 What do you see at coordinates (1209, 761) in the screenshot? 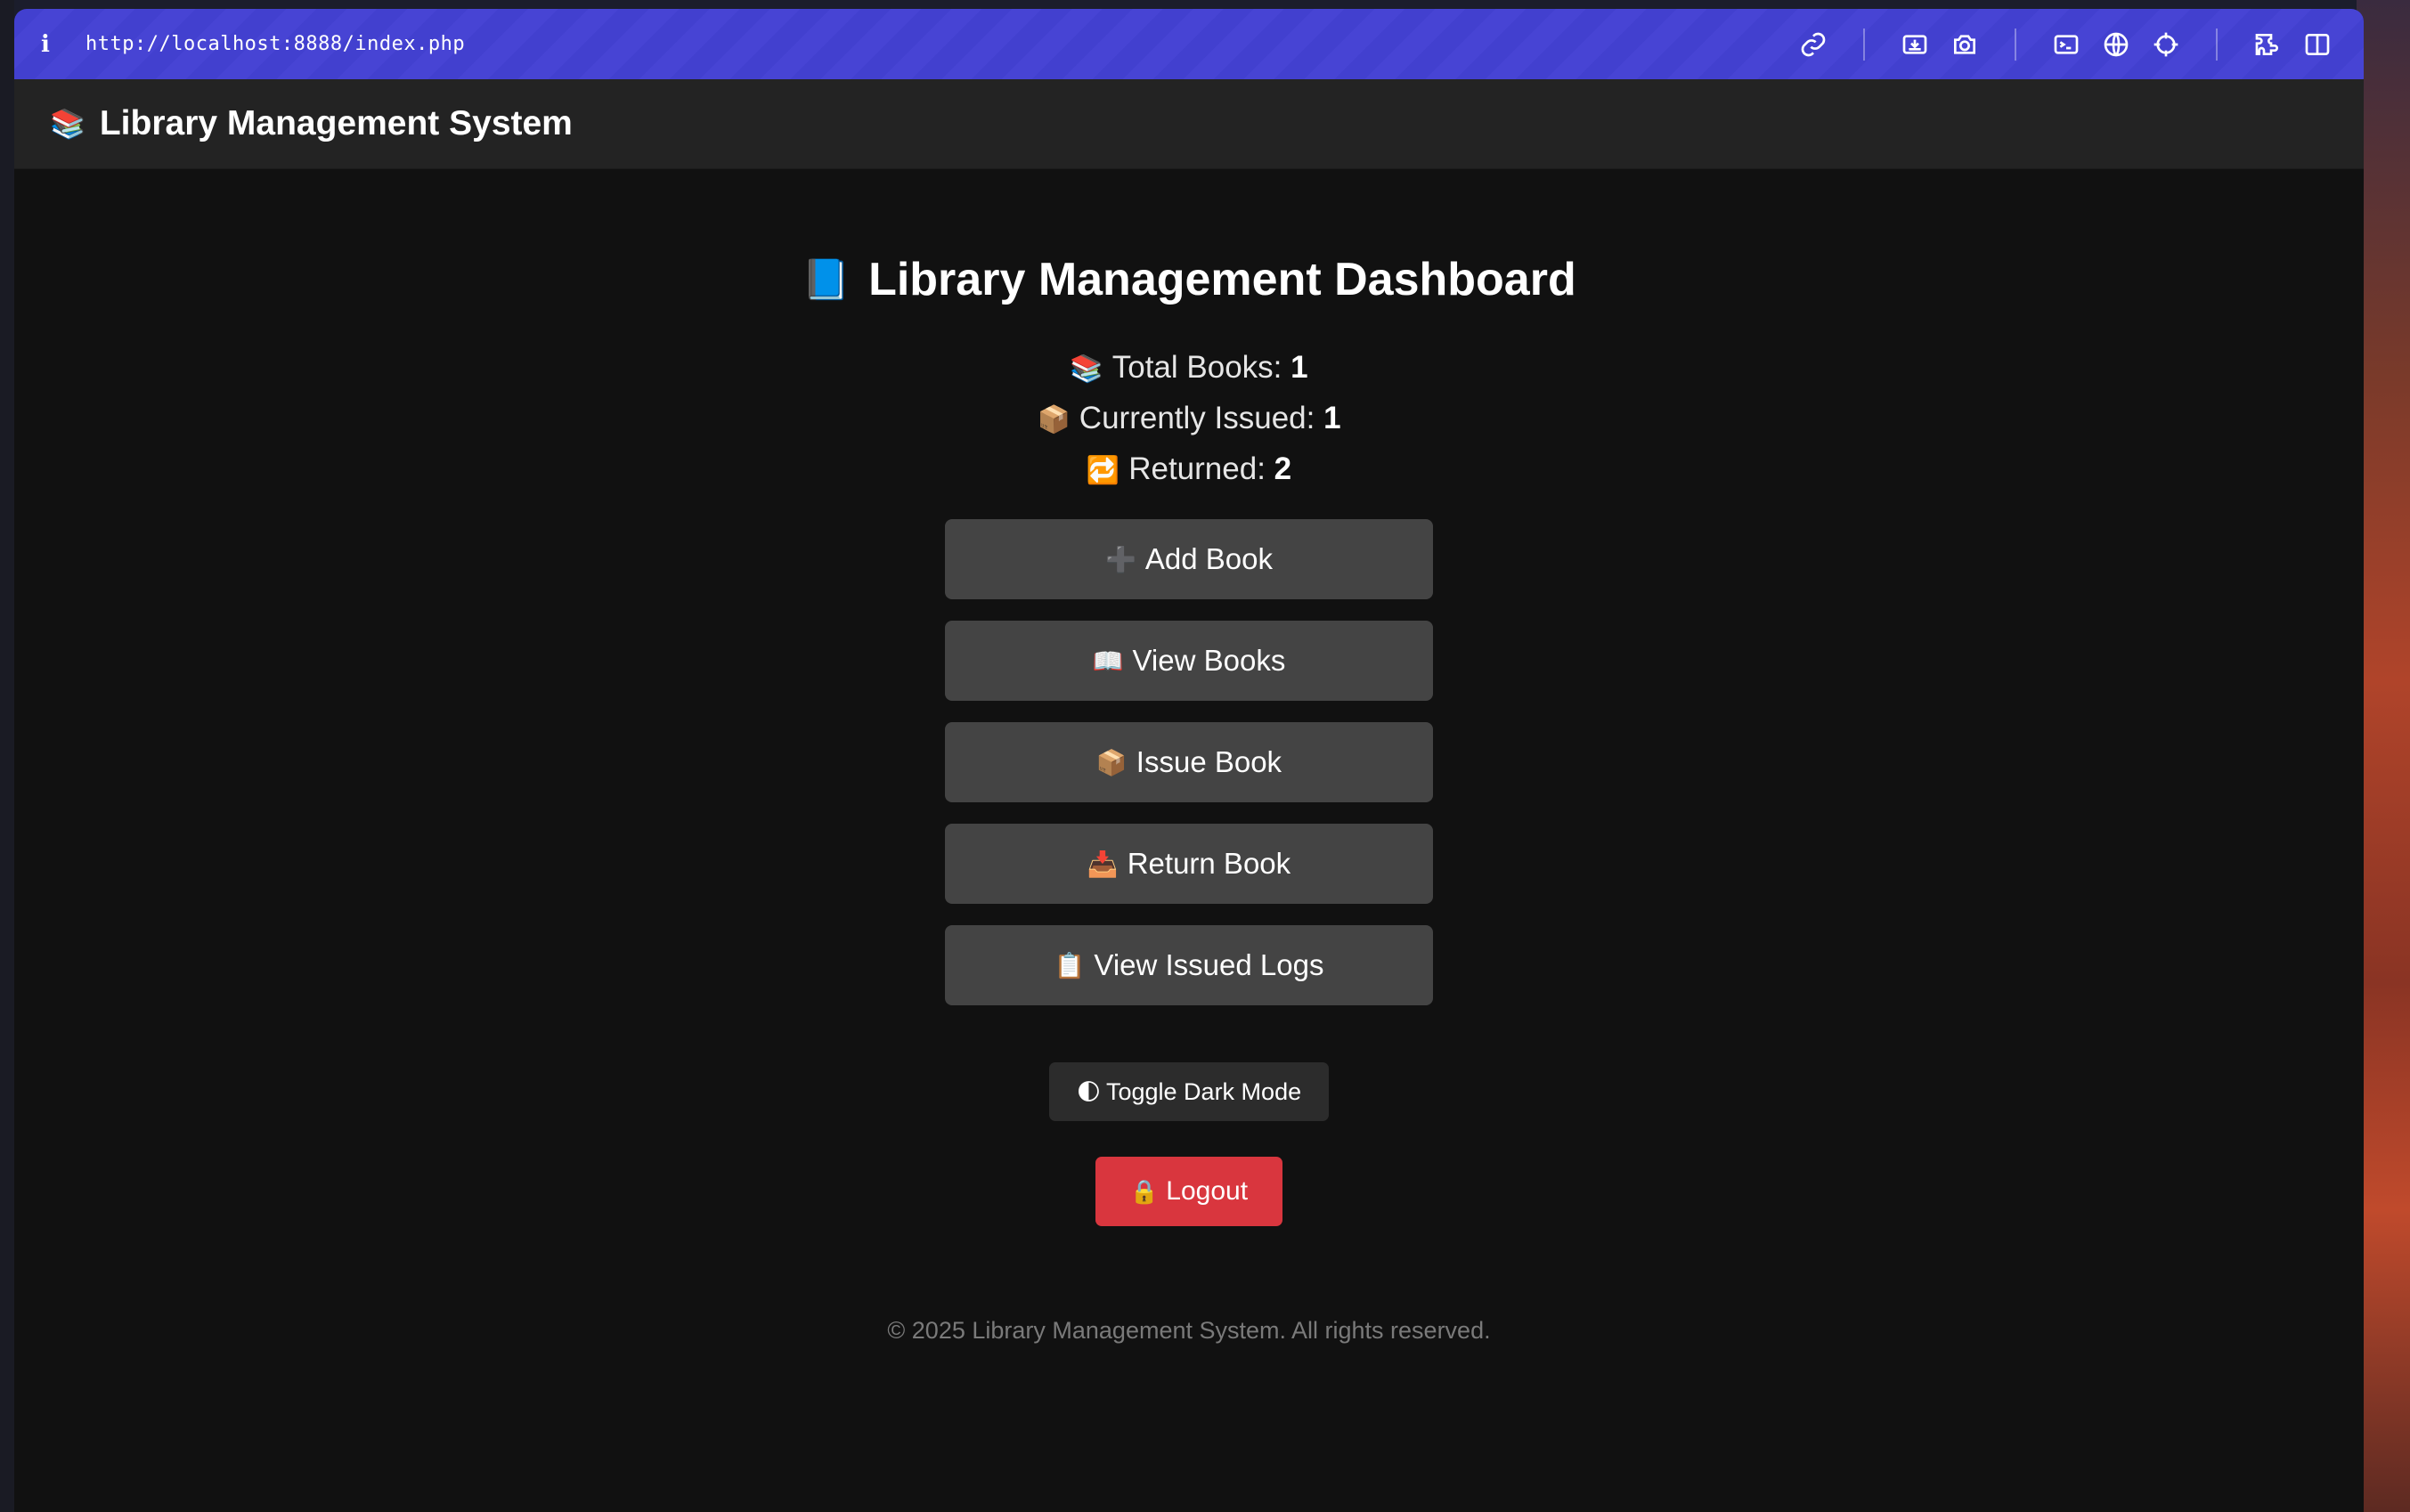
I see `button-label: Issue Book` at bounding box center [1209, 761].